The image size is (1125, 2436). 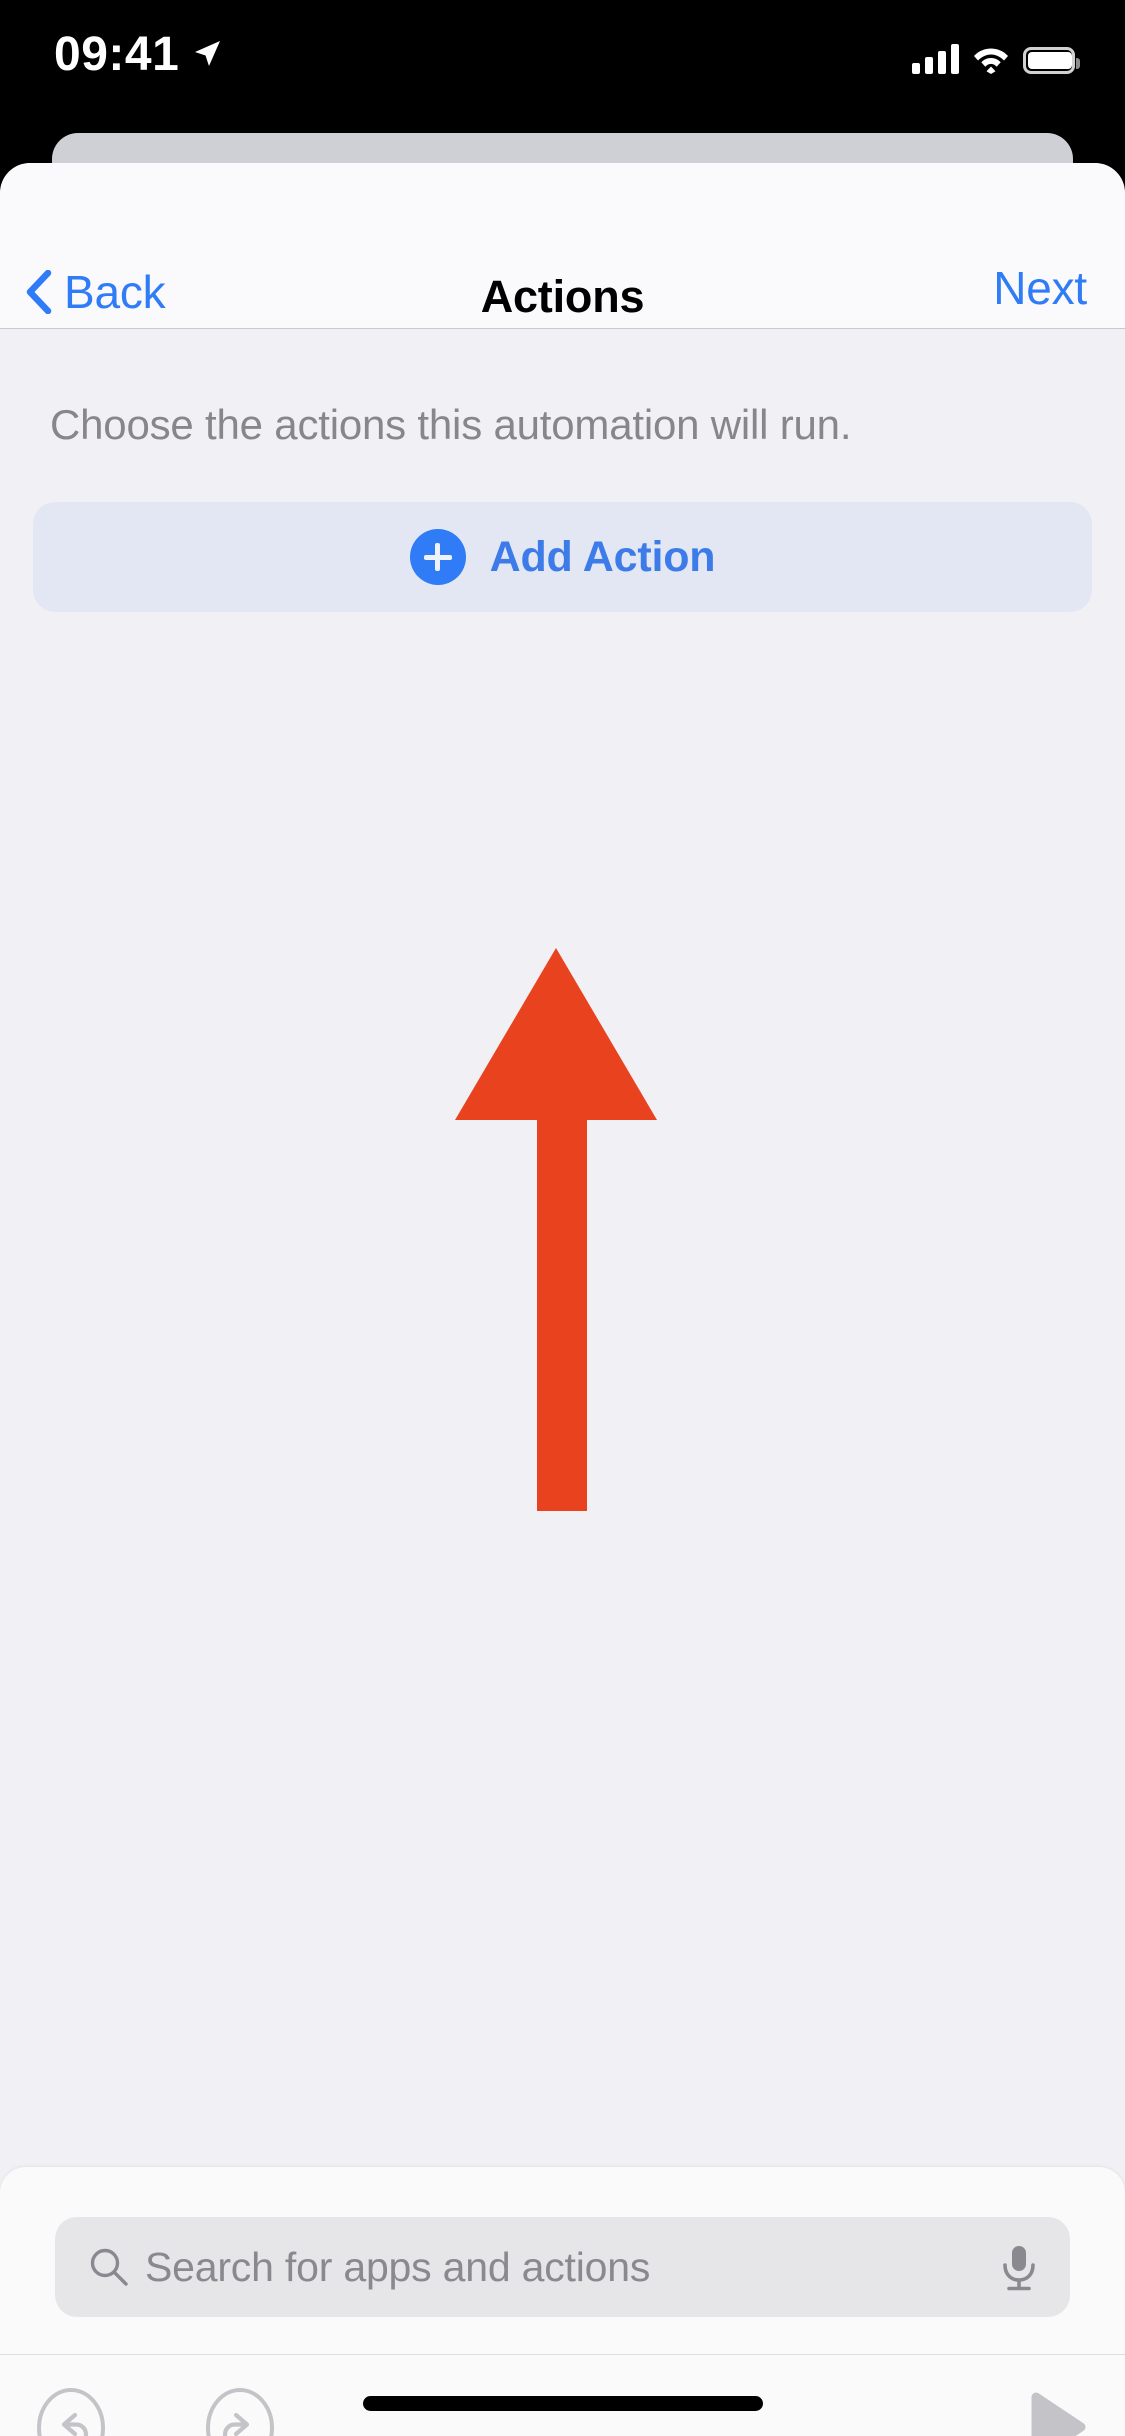 What do you see at coordinates (556, 1229) in the screenshot?
I see `annotation-arrow-up` at bounding box center [556, 1229].